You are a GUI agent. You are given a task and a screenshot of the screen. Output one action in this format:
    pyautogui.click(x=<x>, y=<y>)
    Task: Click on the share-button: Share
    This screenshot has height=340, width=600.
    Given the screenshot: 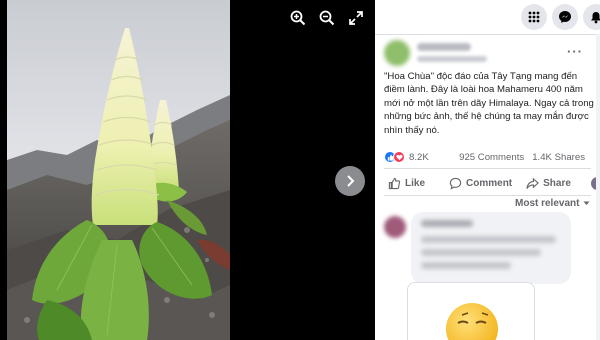 What is the action you would take?
    pyautogui.click(x=548, y=183)
    